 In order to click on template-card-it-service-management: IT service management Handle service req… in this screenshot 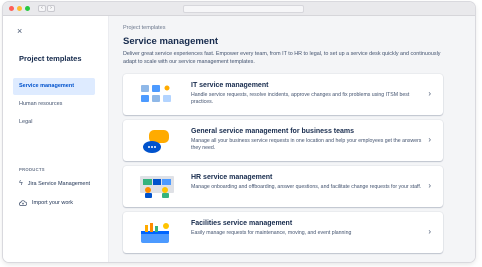, I will do `click(283, 94)`.